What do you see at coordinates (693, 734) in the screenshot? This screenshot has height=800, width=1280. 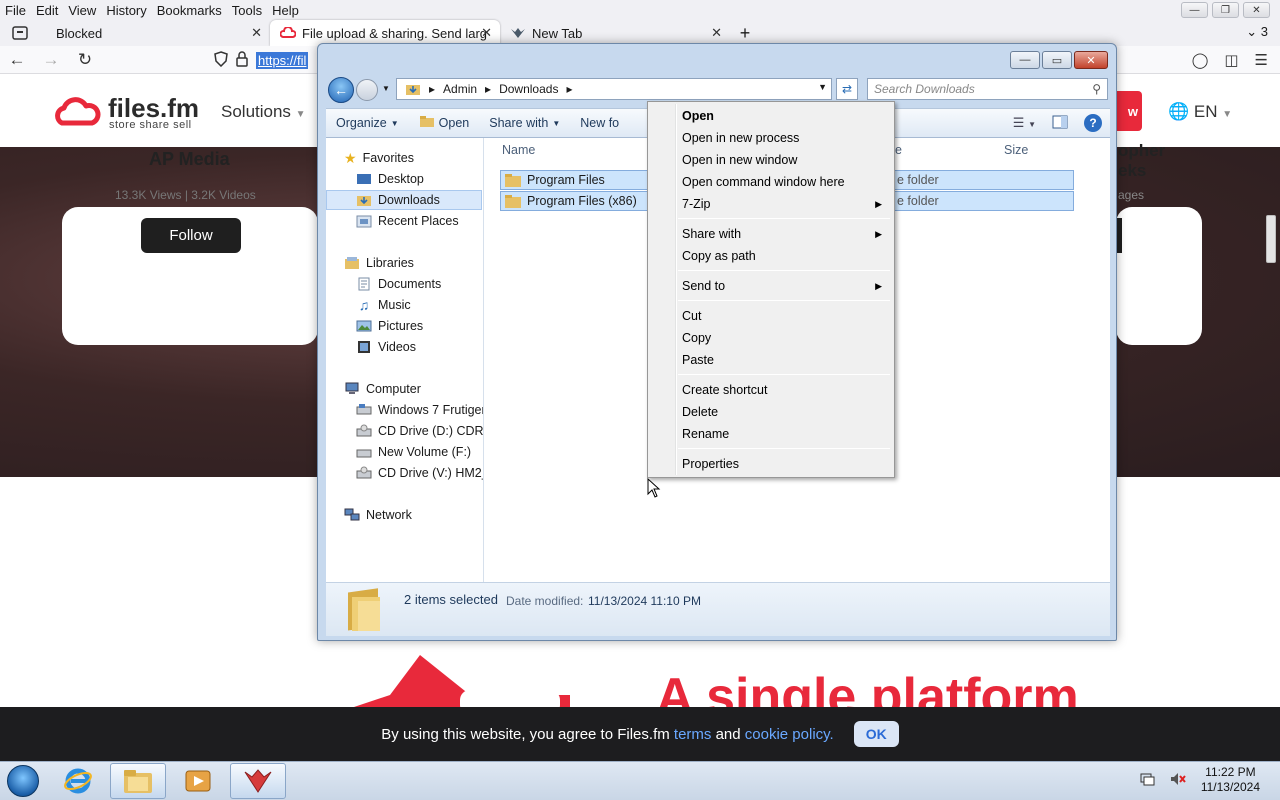 I see `terms-link: terms` at bounding box center [693, 734].